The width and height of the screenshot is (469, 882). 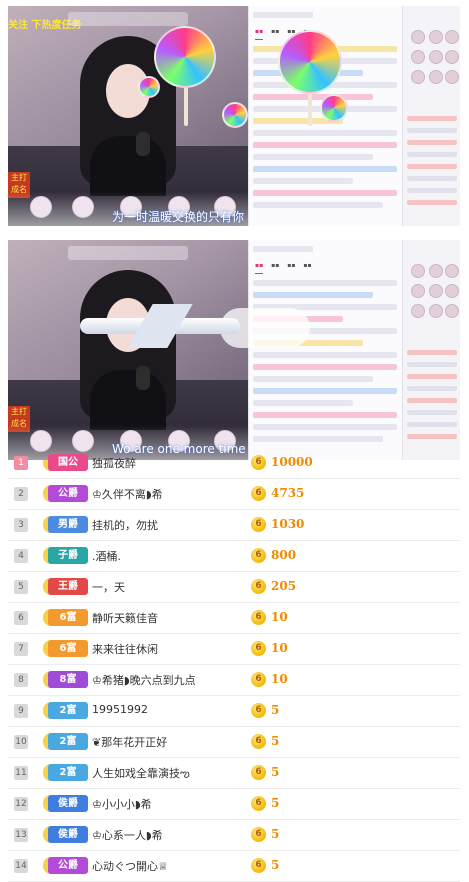 What do you see at coordinates (125, 649) in the screenshot?
I see `user-name: 来来往往休闲` at bounding box center [125, 649].